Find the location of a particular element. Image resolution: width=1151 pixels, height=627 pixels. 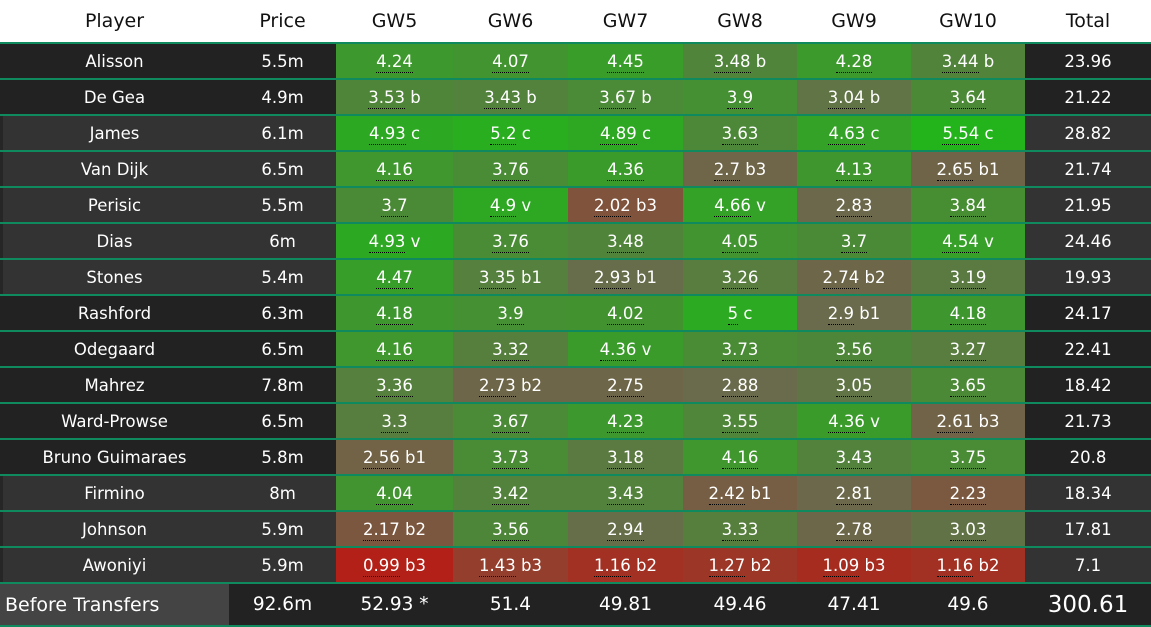

gw-points-cell: 3.48 b is located at coordinates (740, 61).